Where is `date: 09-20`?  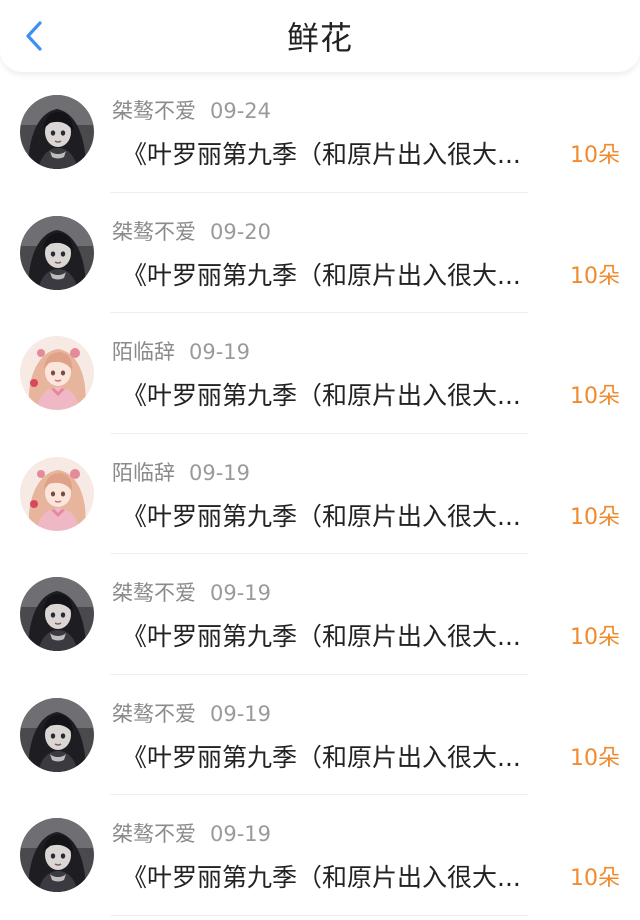 date: 09-20 is located at coordinates (241, 231).